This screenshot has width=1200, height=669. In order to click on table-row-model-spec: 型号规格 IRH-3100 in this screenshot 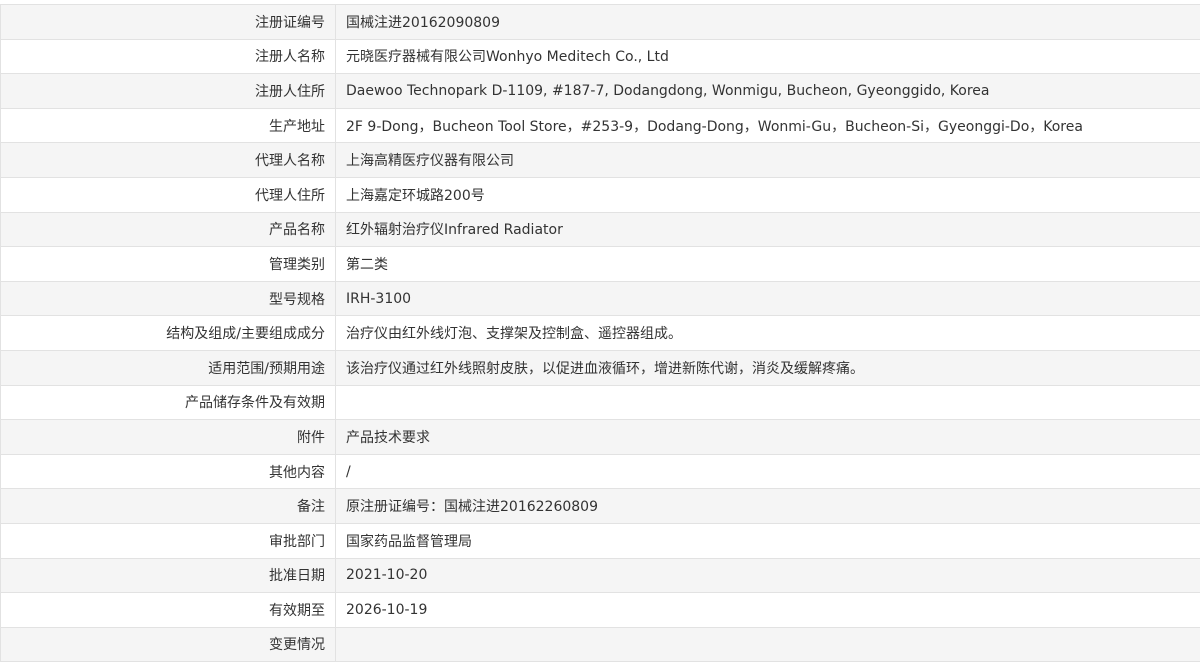, I will do `click(600, 298)`.